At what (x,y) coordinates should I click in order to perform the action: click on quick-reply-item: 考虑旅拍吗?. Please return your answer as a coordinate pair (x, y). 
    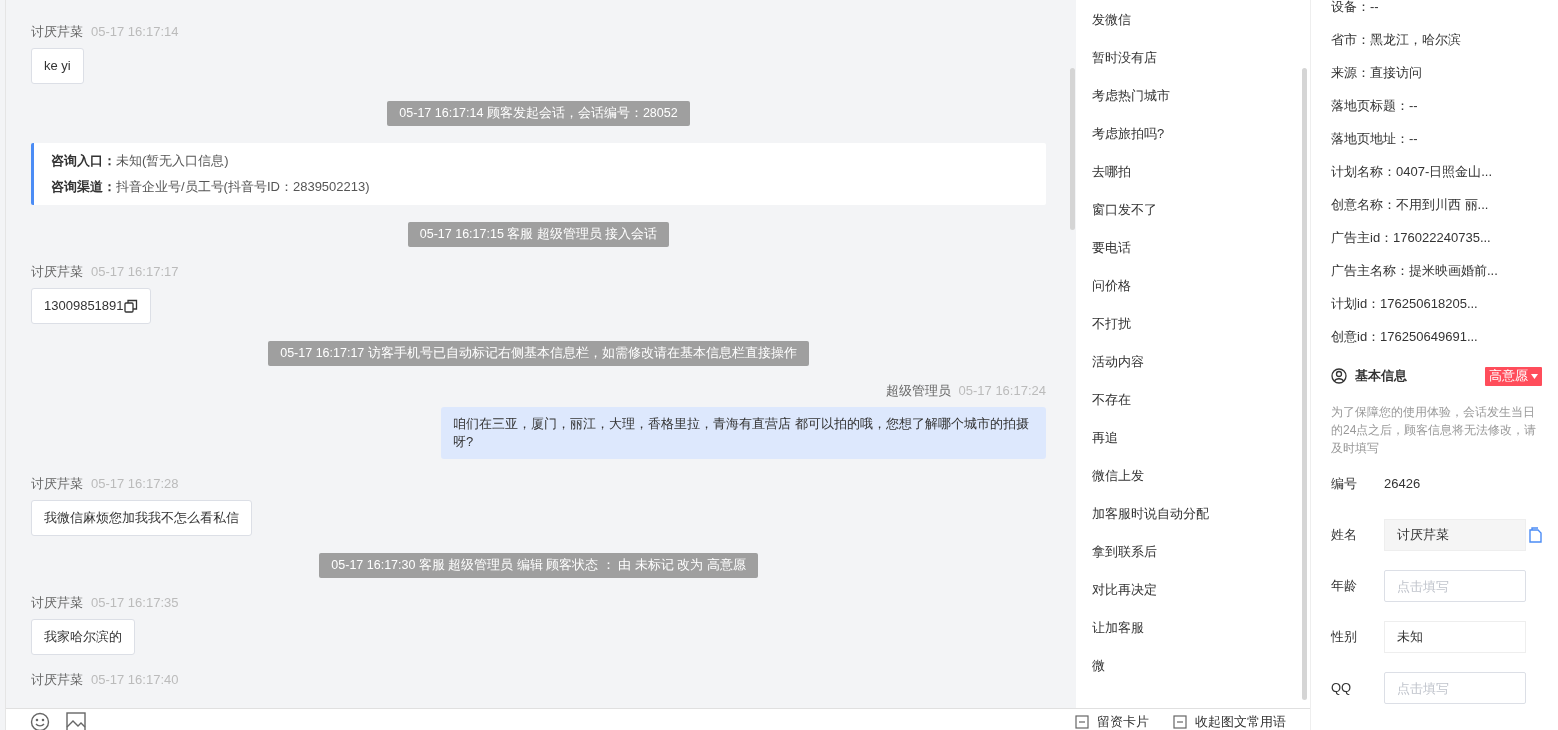
    Looking at the image, I should click on (1197, 144).